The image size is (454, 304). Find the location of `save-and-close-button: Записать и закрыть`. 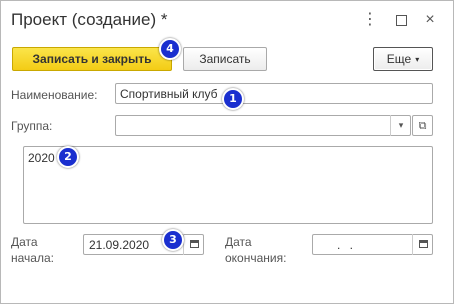

save-and-close-button: Записать и закрыть is located at coordinates (92, 59).